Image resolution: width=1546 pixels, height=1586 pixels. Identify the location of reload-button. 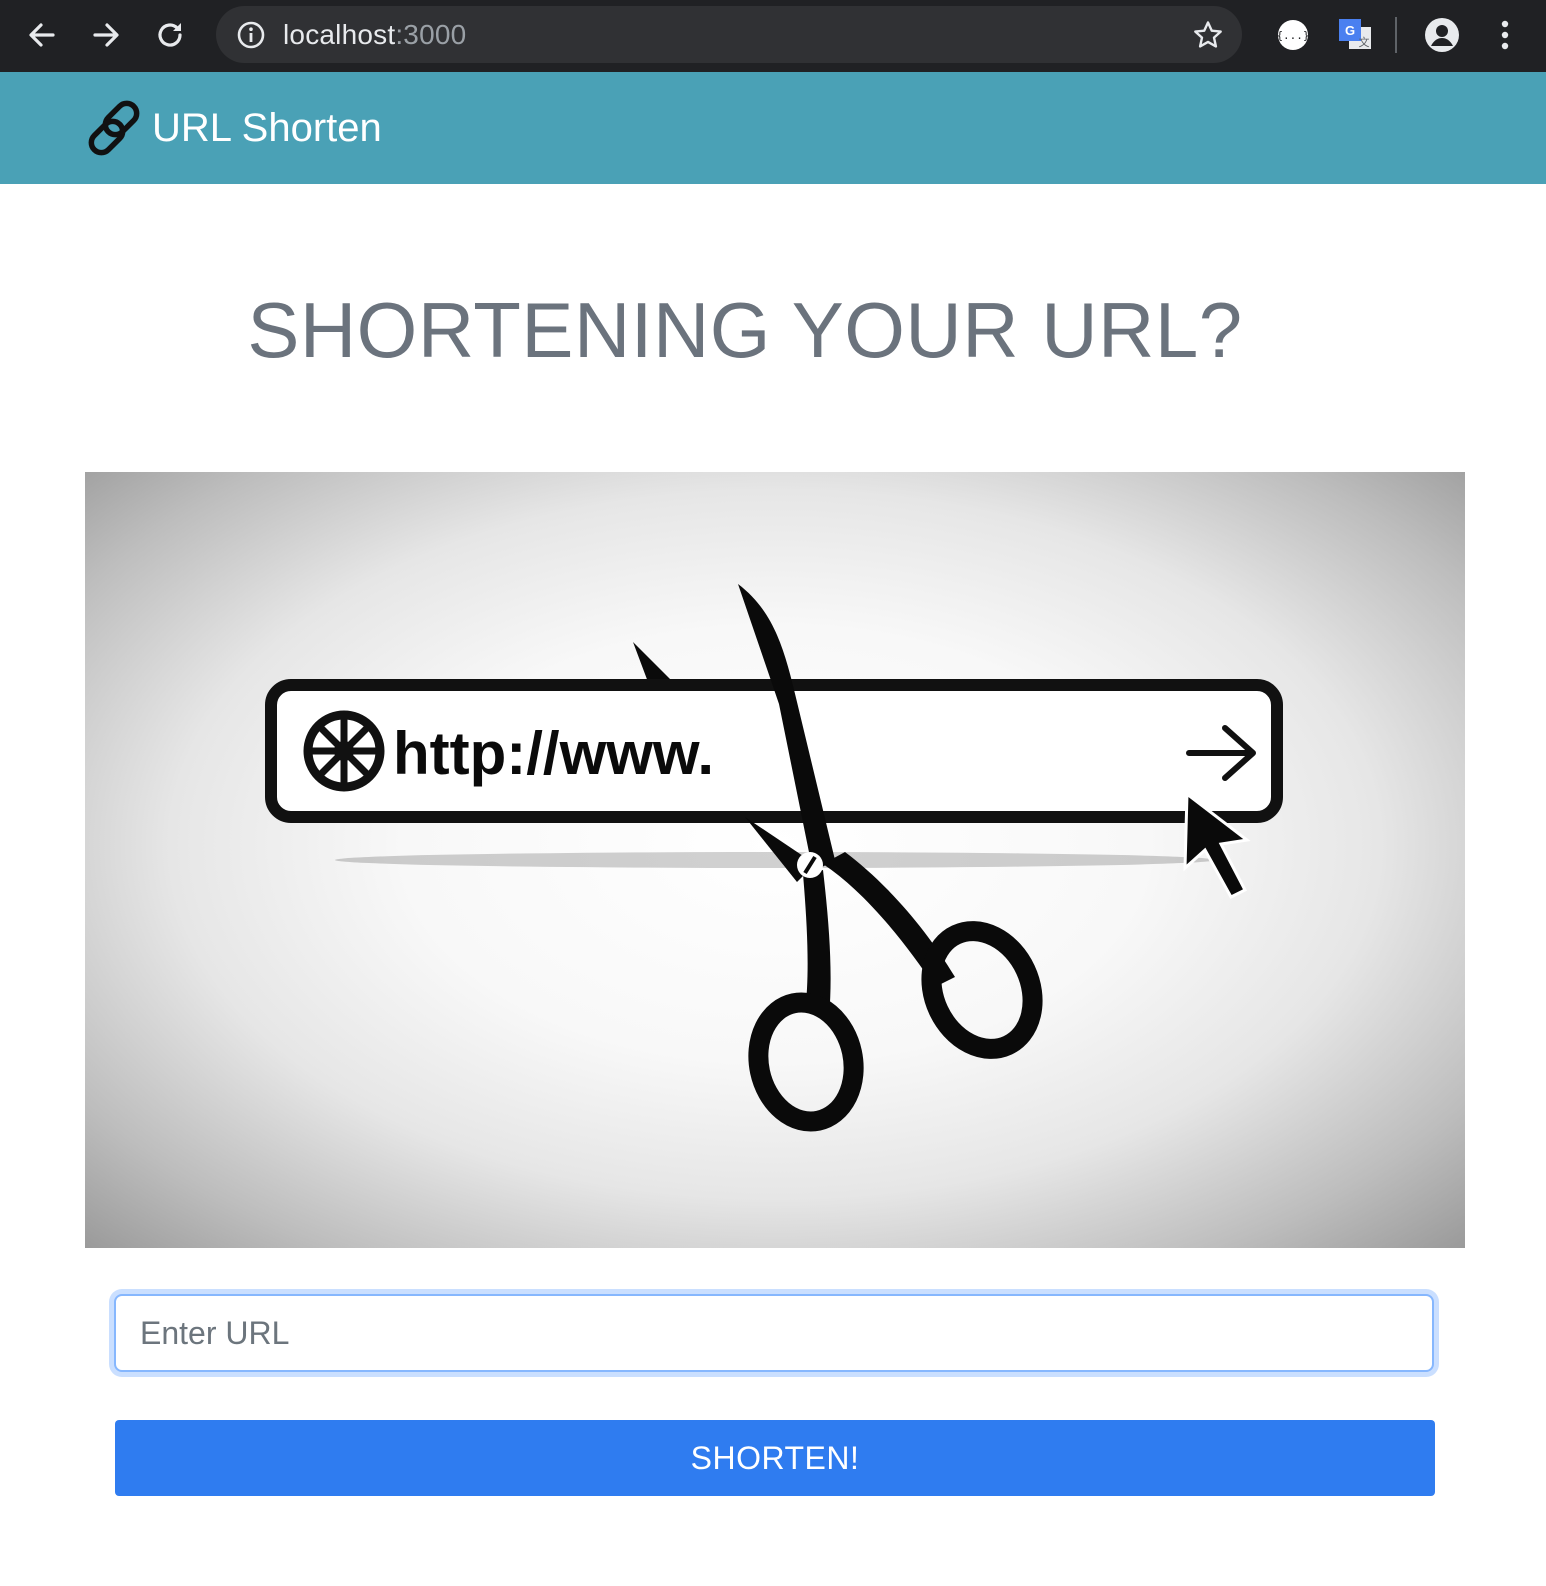
(170, 35).